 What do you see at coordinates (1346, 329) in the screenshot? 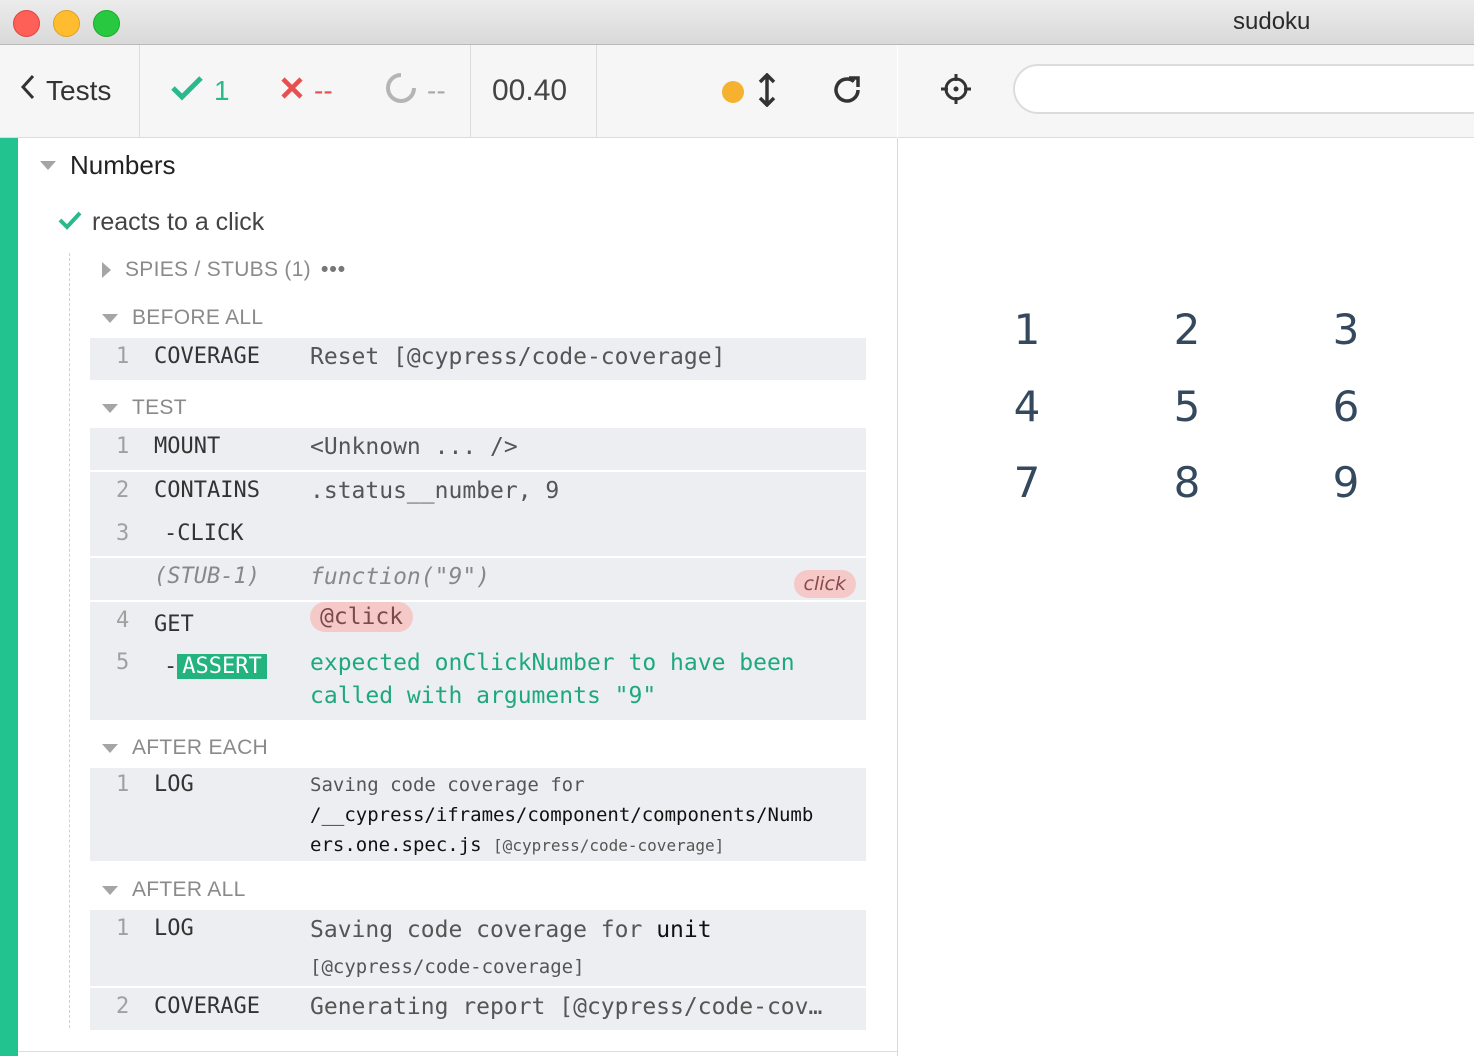
I see `number-cell: 3` at bounding box center [1346, 329].